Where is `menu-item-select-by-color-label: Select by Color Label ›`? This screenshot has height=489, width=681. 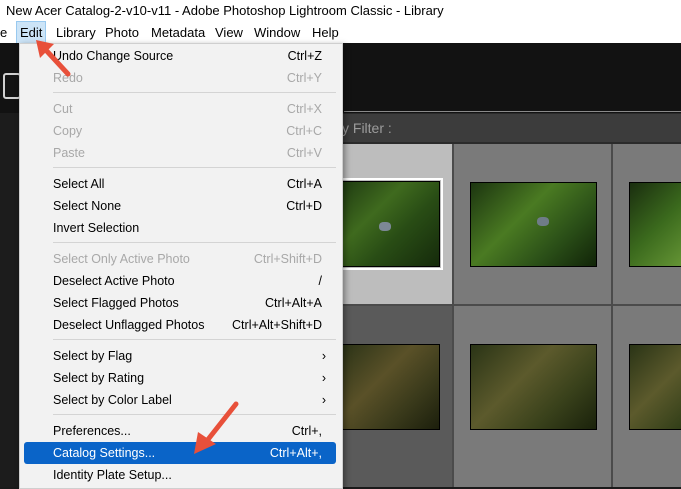 menu-item-select-by-color-label: Select by Color Label › is located at coordinates (180, 400).